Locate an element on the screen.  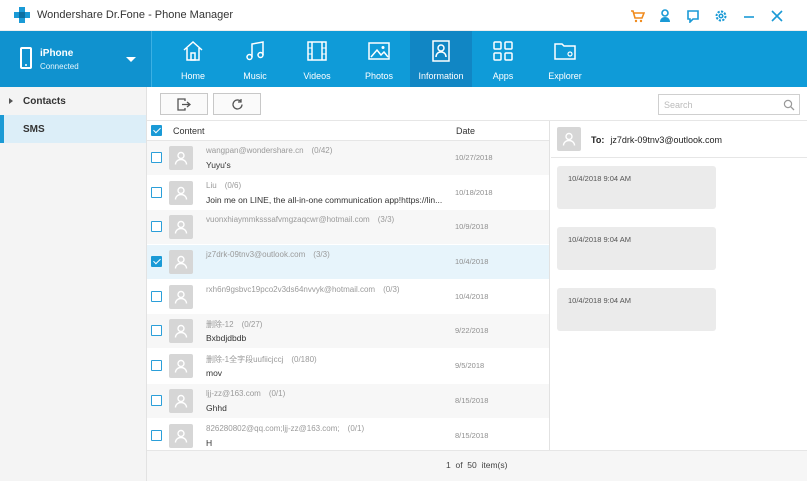
select-all-checkbox is located at coordinates (156, 130).